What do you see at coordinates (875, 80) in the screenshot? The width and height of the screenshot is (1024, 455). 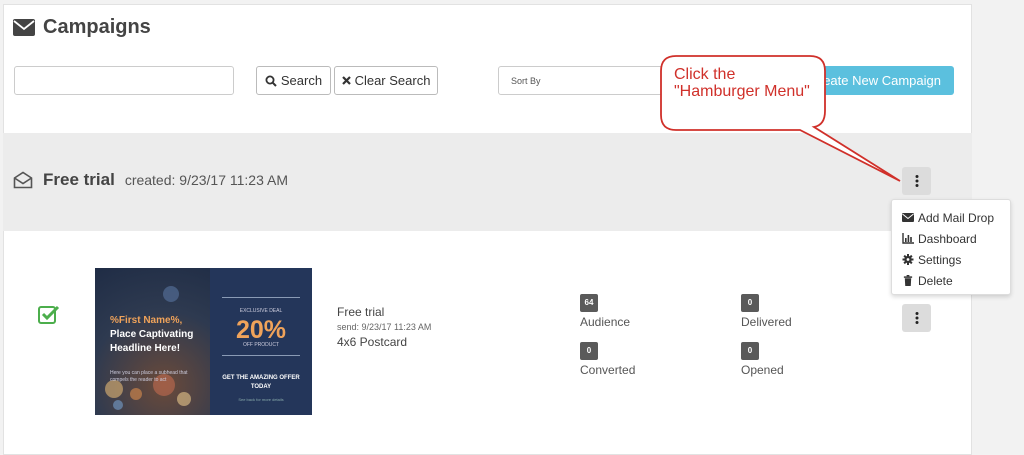 I see `create-new-campaign-label: Create New Campaign` at bounding box center [875, 80].